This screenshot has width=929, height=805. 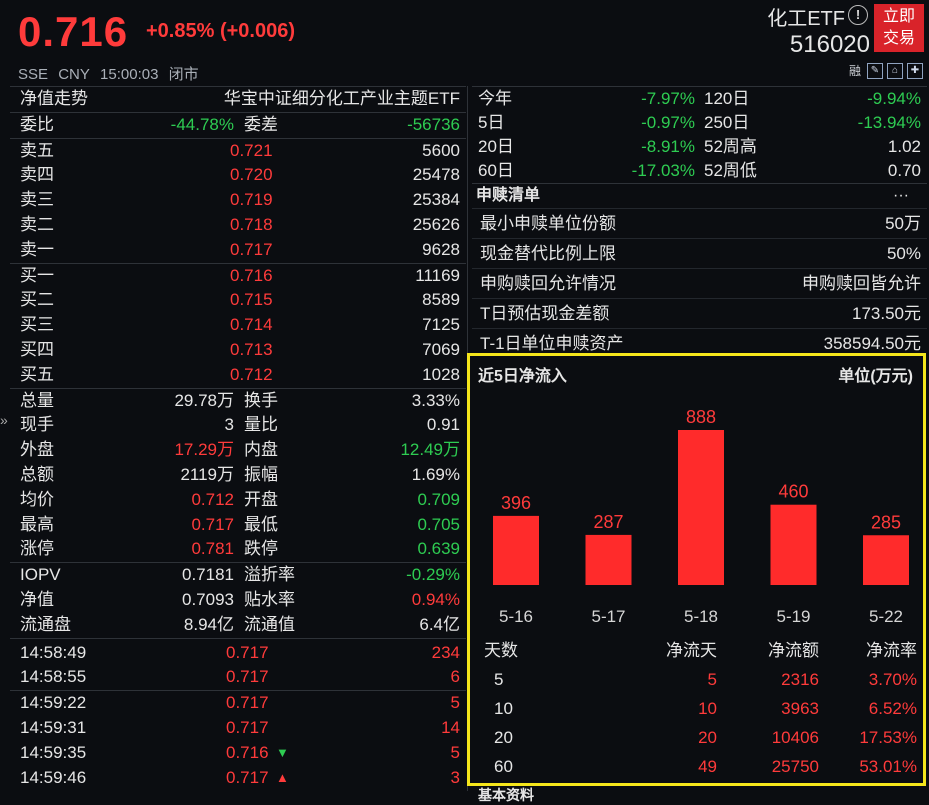 I want to click on ask-level-row: 卖三 0.719 25384, so click(x=238, y=200).